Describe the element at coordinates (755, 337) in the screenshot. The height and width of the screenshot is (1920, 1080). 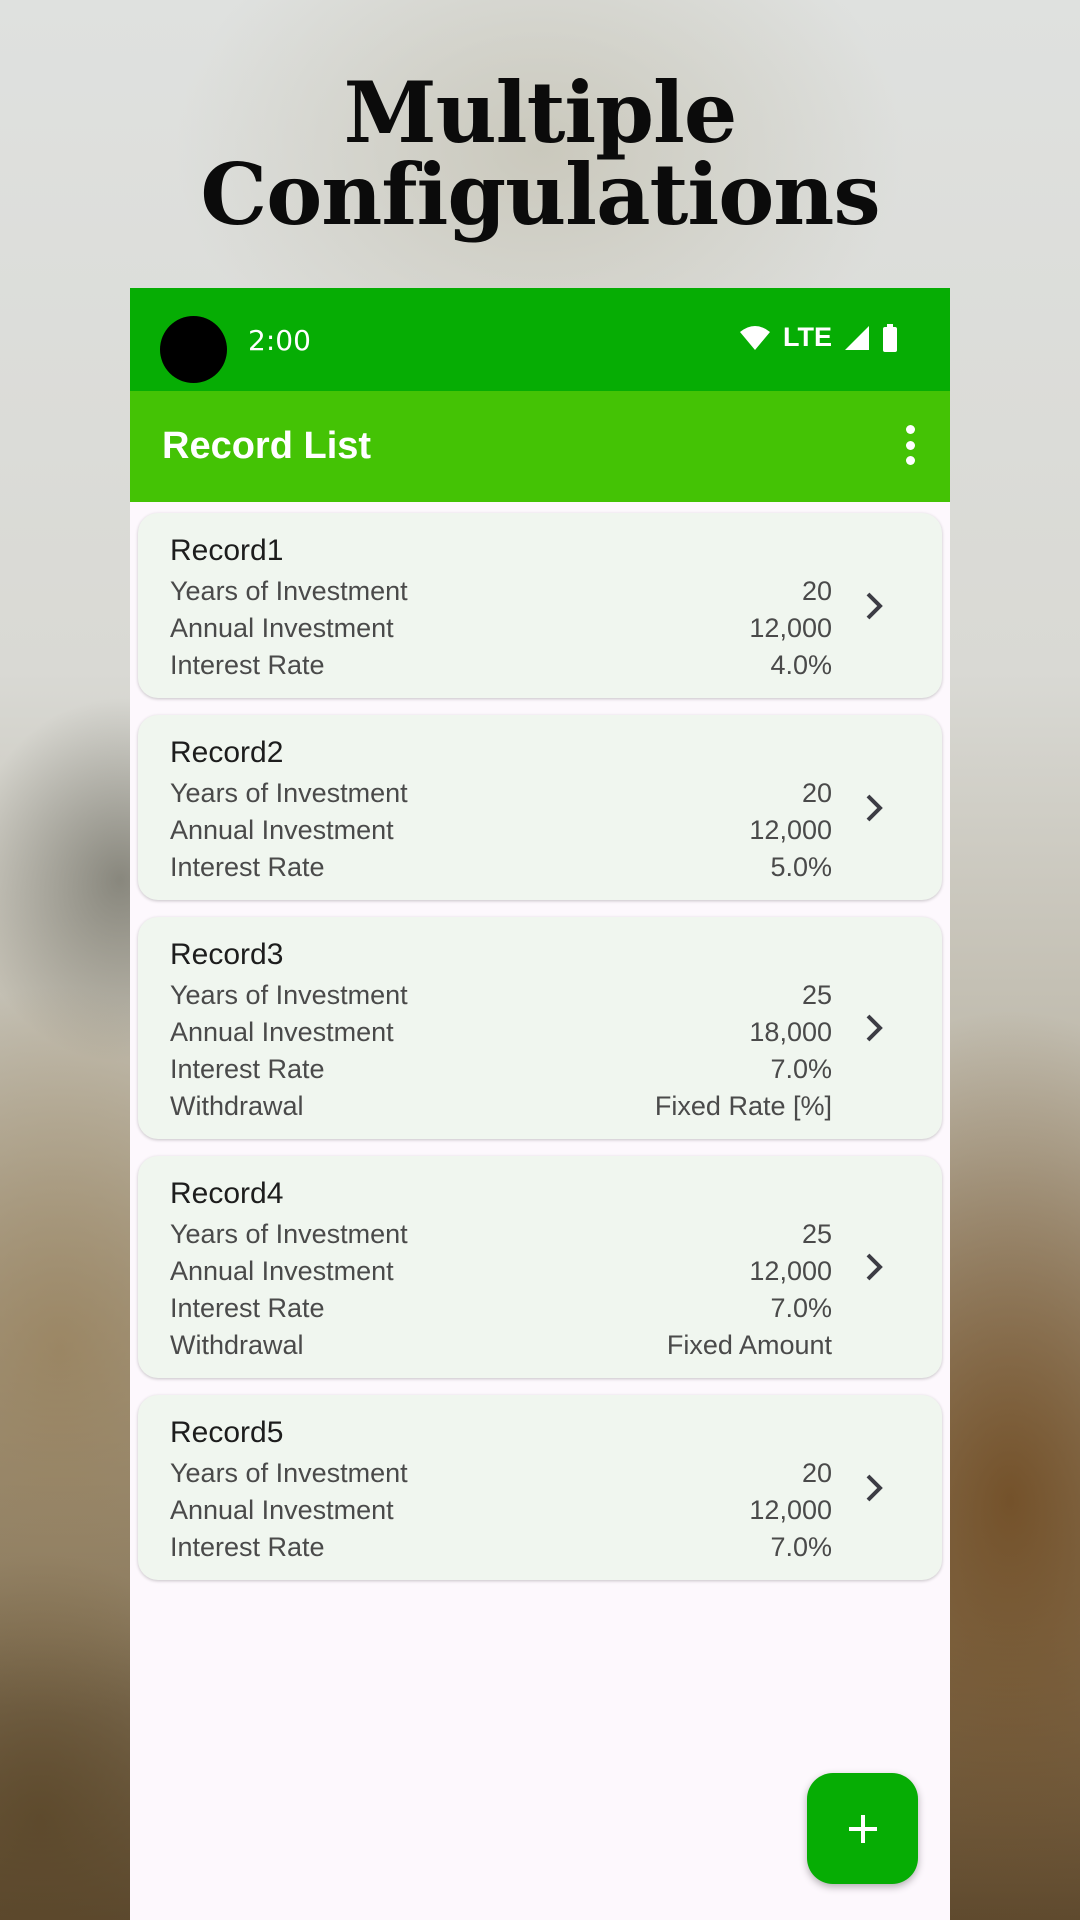
I see `wifi-icon` at that location.